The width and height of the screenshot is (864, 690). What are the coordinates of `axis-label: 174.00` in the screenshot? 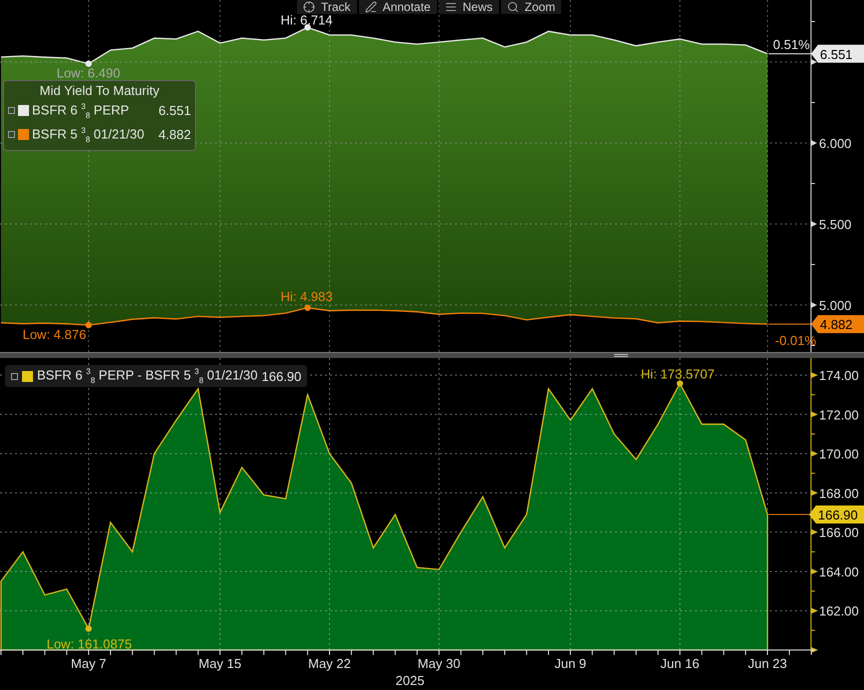 It's located at (839, 376).